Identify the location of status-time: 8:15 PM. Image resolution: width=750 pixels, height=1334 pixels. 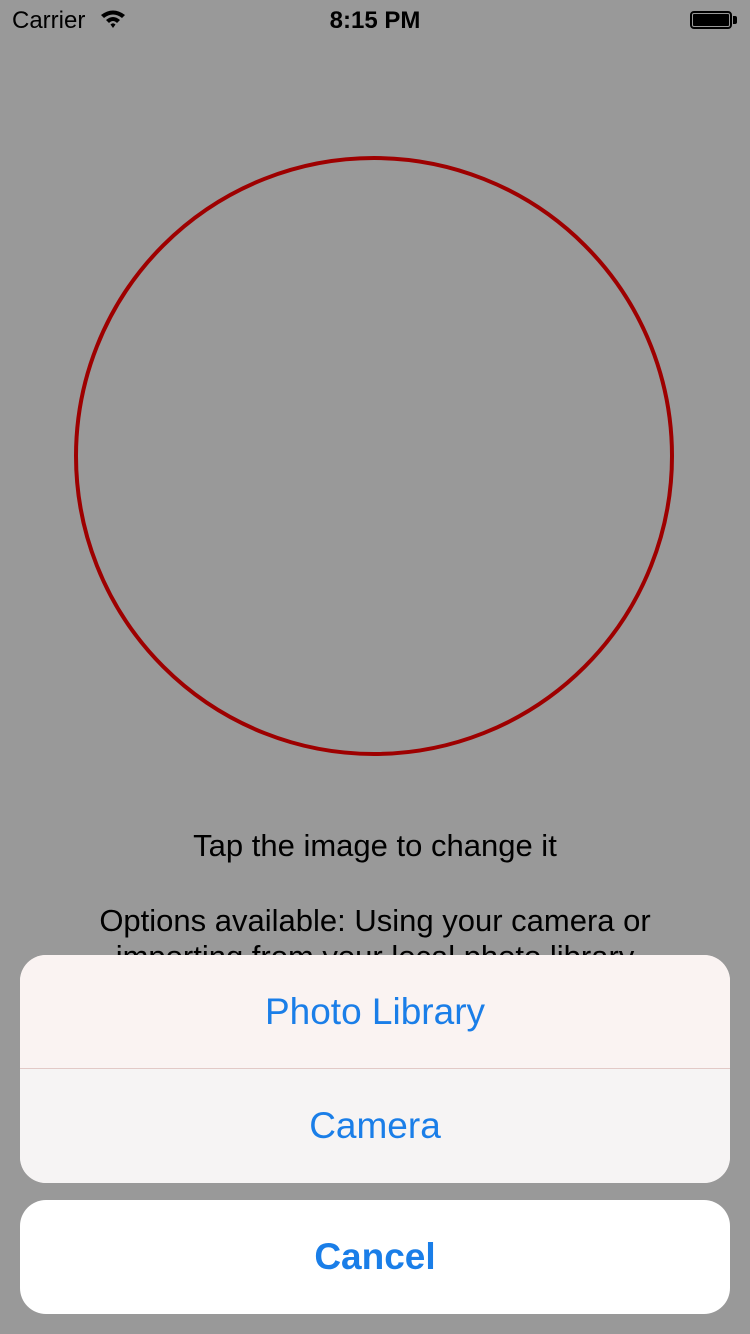
(375, 20).